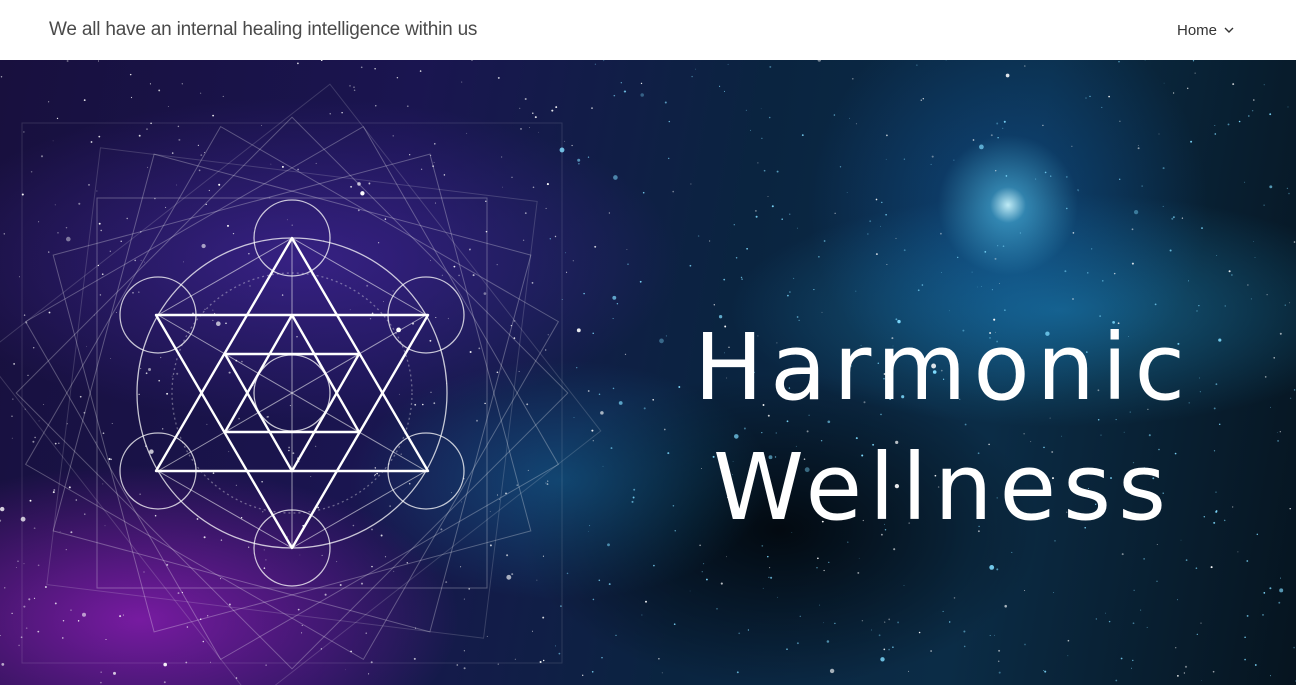 The width and height of the screenshot is (1296, 685). What do you see at coordinates (943, 487) in the screenshot?
I see `hero-title-line2: Wellness` at bounding box center [943, 487].